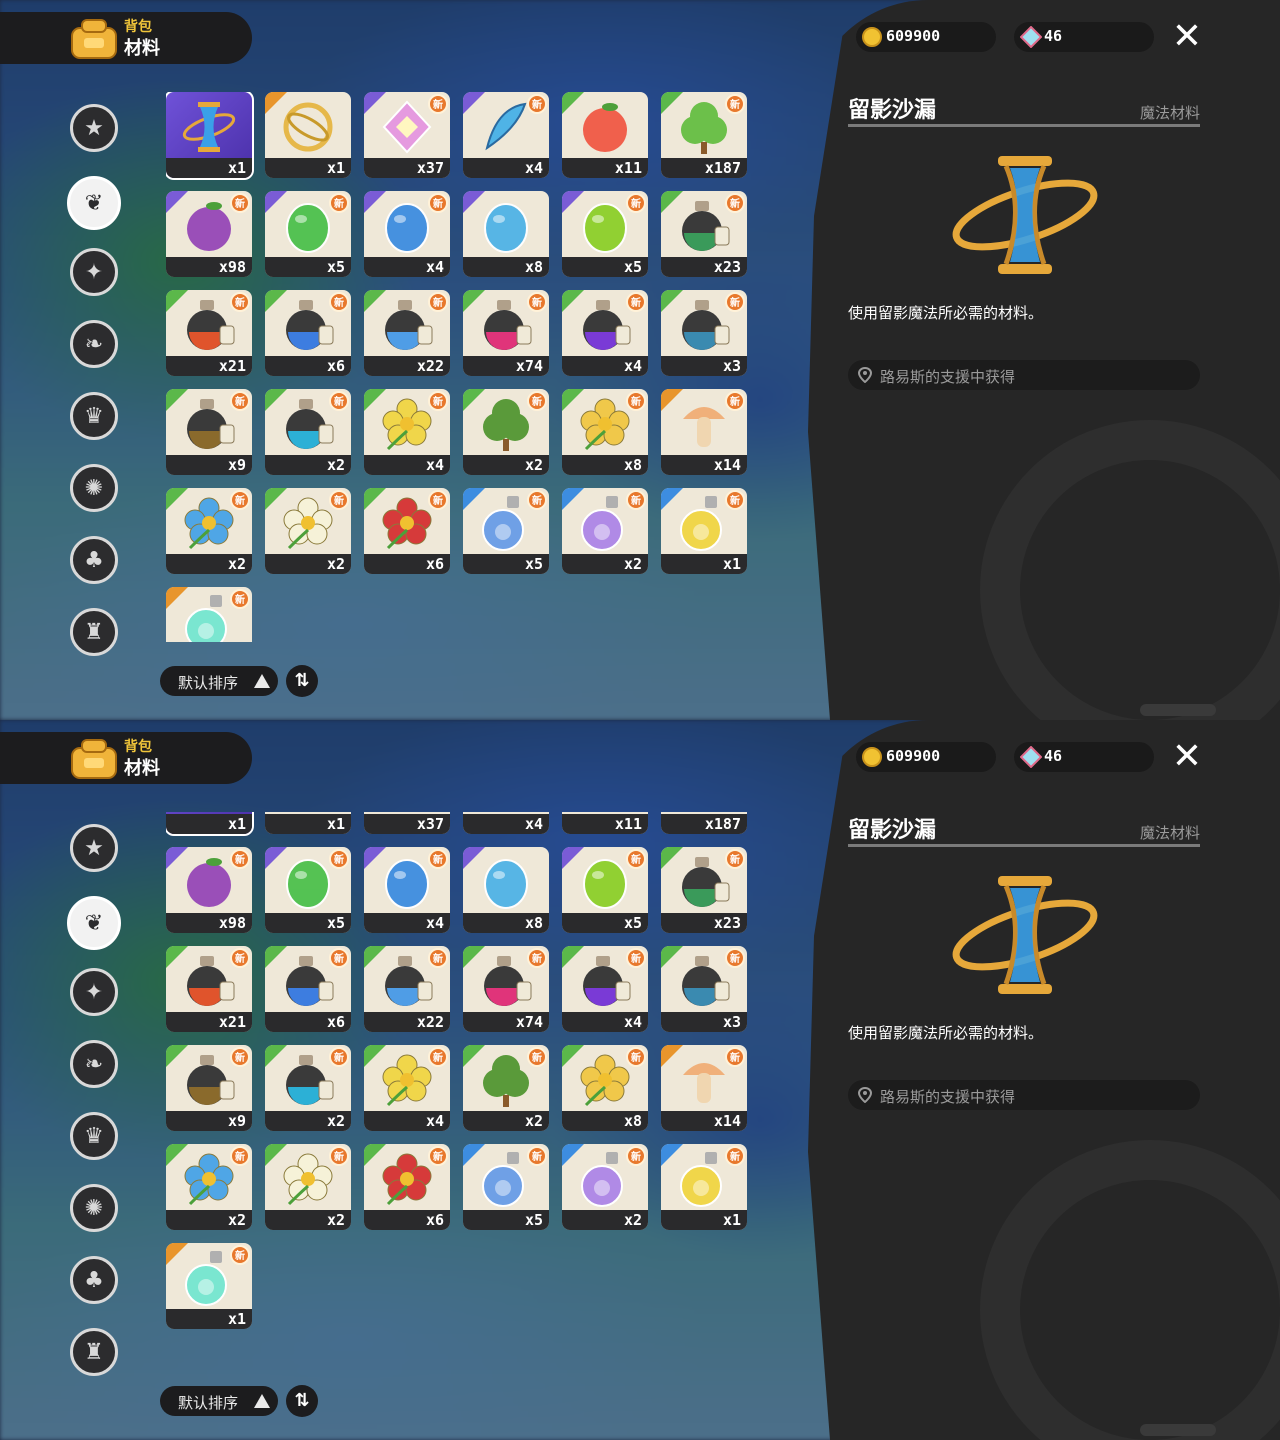 The height and width of the screenshot is (1440, 1280). I want to click on detail-item-name: 留影沙漏, so click(892, 830).